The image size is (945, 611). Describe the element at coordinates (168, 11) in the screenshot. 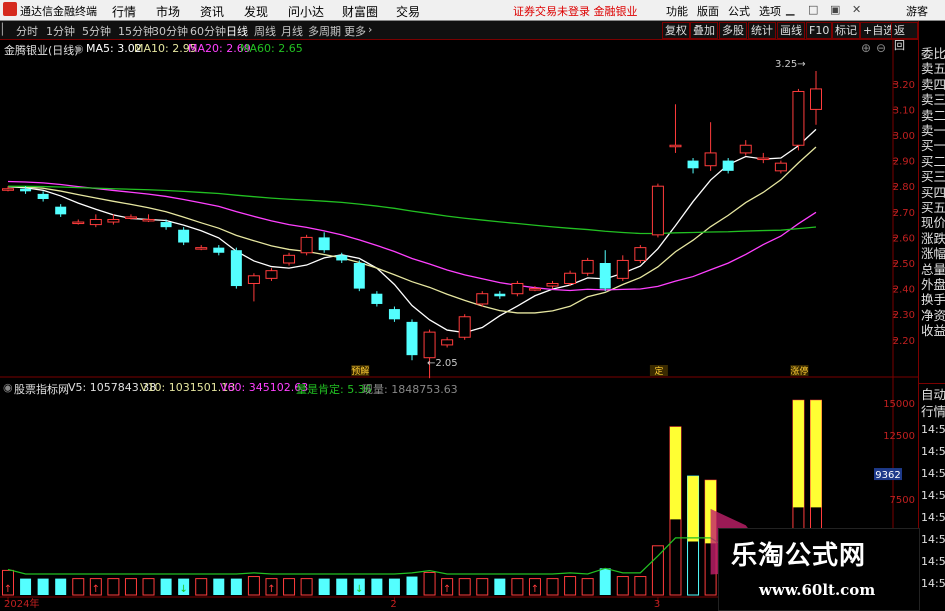

I see `menu-shichang: 市场` at that location.